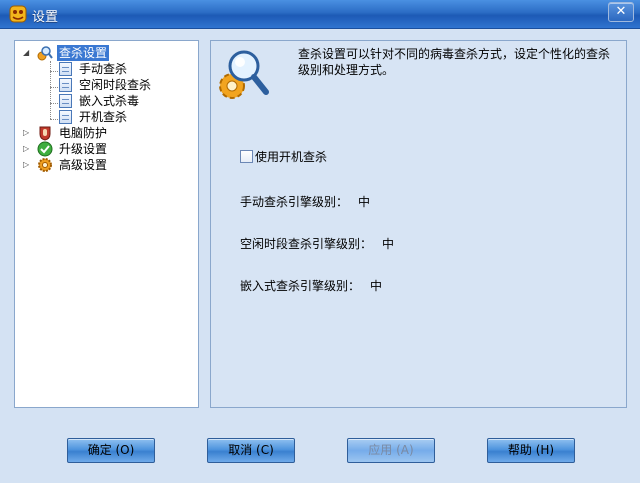 The height and width of the screenshot is (483, 640). What do you see at coordinates (111, 450) in the screenshot?
I see `ok-button: 确定 (O)` at bounding box center [111, 450].